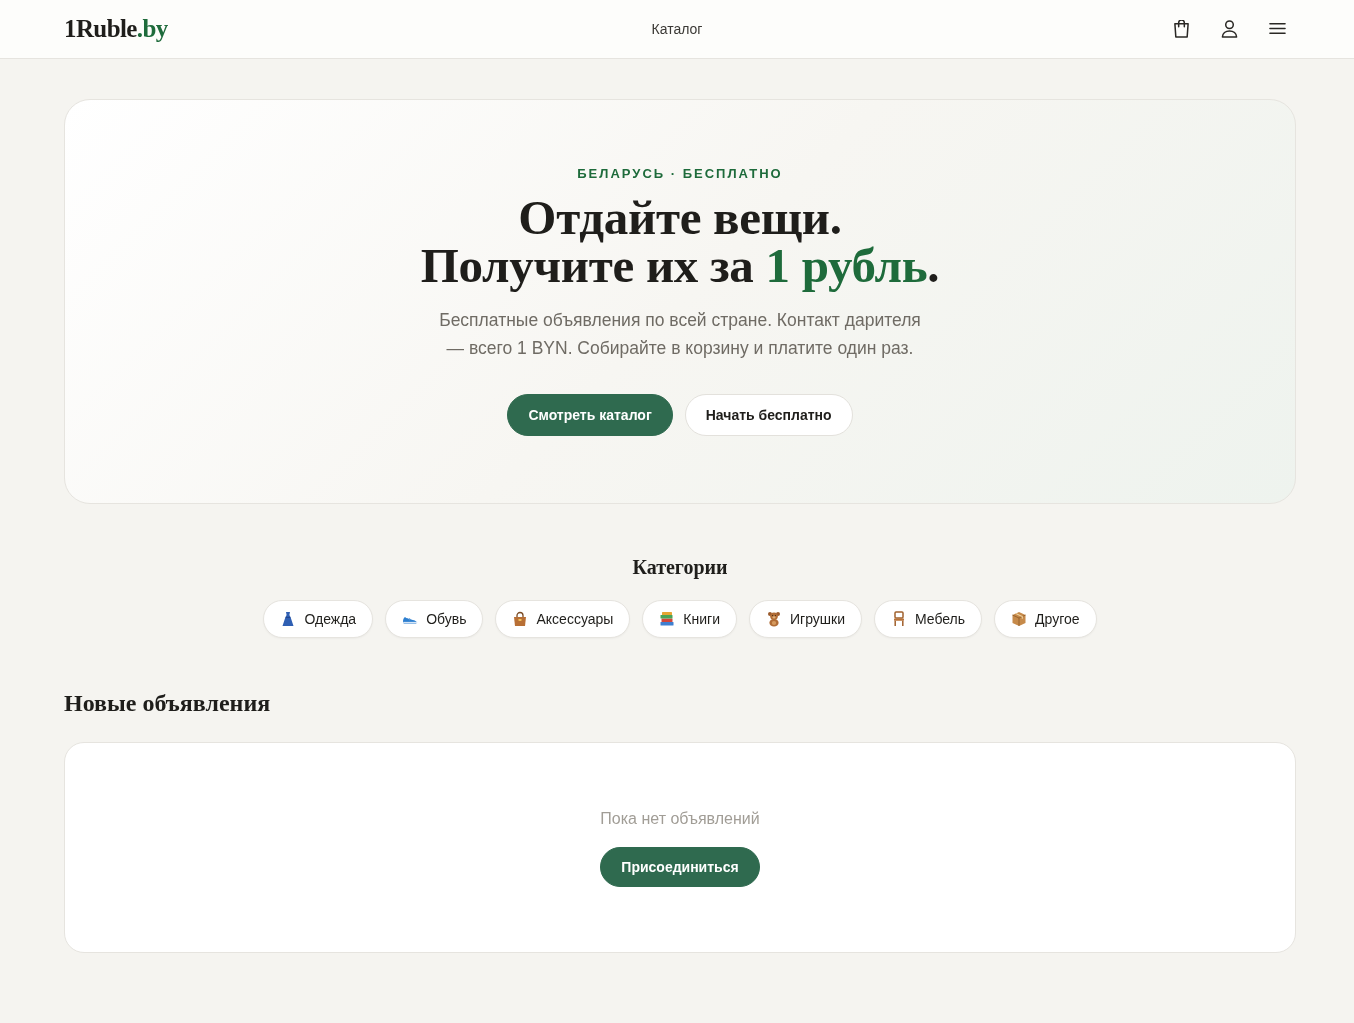  Describe the element at coordinates (680, 174) in the screenshot. I see `eyebrow-text: БЕЛАРУСЬ · БЕСПЛАТНО` at that location.